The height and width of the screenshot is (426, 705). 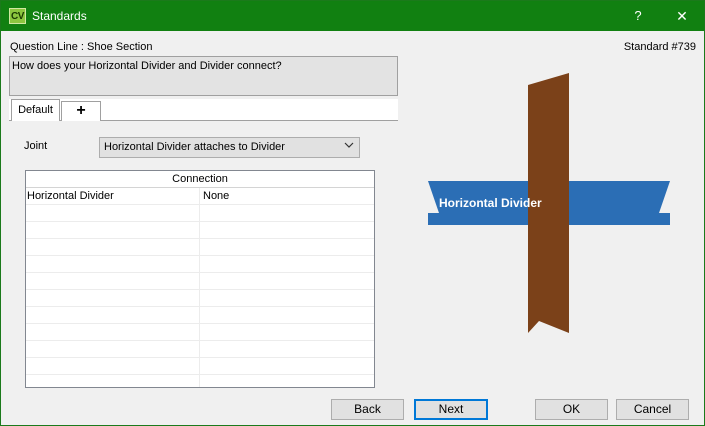 What do you see at coordinates (638, 16) in the screenshot?
I see `help-button: ?` at bounding box center [638, 16].